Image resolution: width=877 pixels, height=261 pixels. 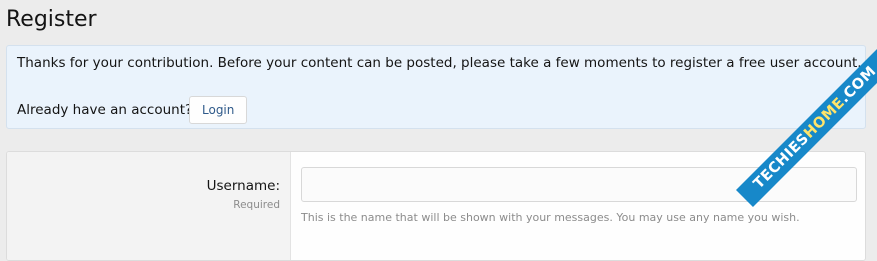 What do you see at coordinates (218, 110) in the screenshot?
I see `login-button: Login` at bounding box center [218, 110].